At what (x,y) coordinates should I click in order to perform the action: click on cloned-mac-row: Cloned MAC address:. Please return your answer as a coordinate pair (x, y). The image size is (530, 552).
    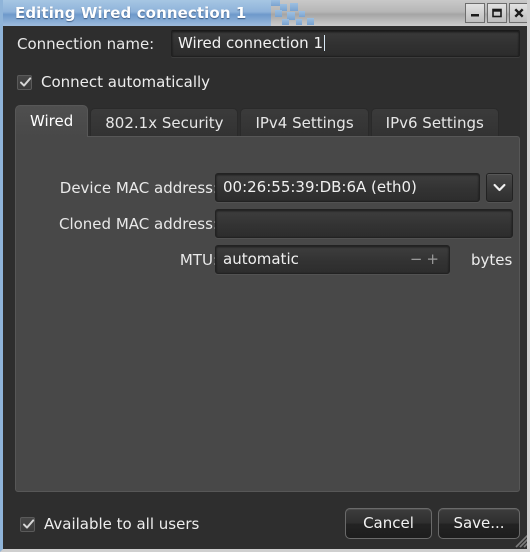
    Looking at the image, I should click on (268, 224).